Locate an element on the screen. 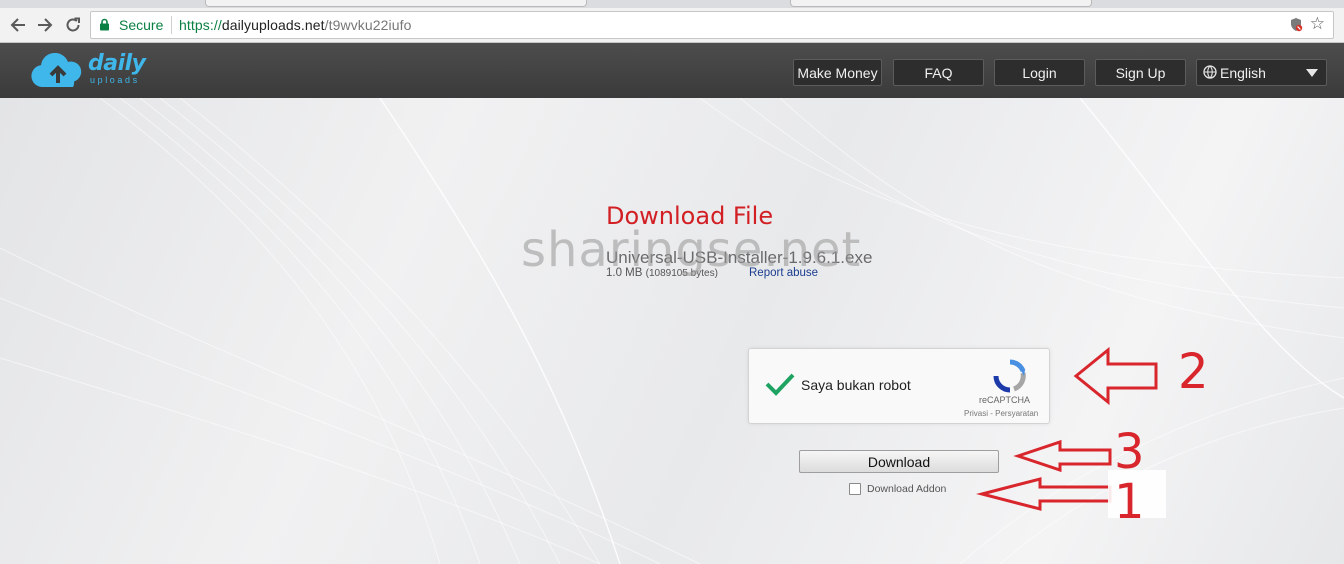 This screenshot has width=1344, height=564. login-button: Login is located at coordinates (1039, 72).